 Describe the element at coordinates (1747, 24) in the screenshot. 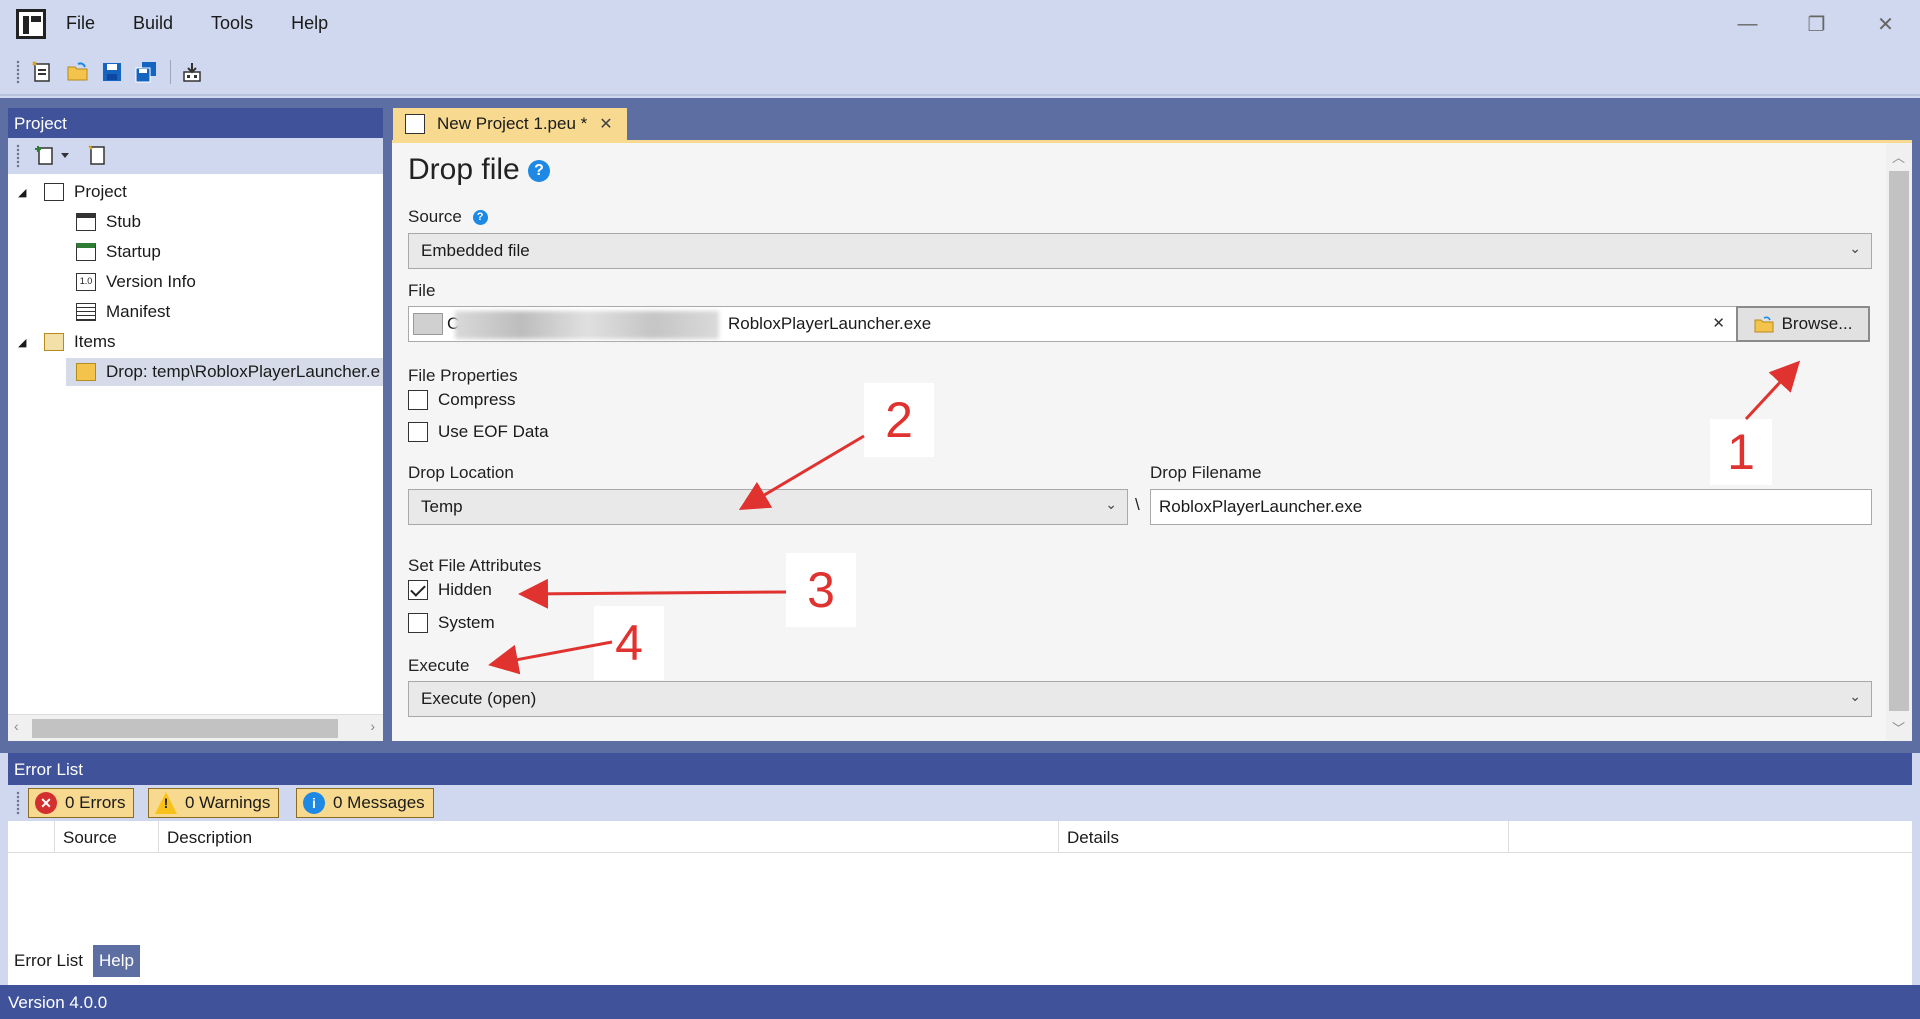

I see `minimize-button: —` at that location.